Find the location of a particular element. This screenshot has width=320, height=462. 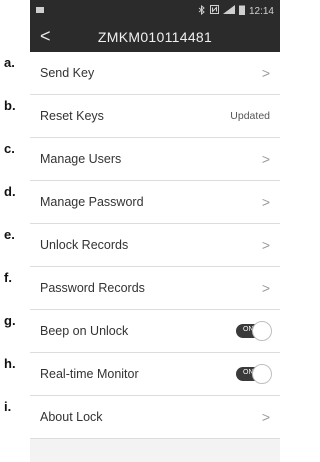

monitor-toggle: ON is located at coordinates (254, 374).